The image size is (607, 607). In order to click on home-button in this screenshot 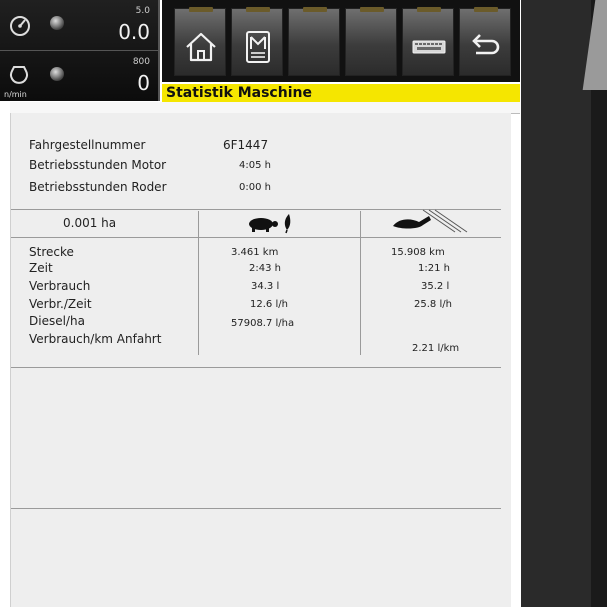, I will do `click(200, 41)`.